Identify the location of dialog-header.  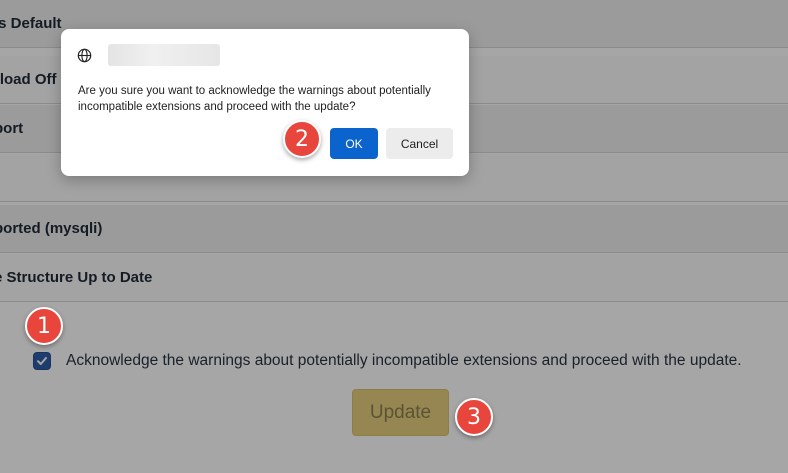
(148, 55).